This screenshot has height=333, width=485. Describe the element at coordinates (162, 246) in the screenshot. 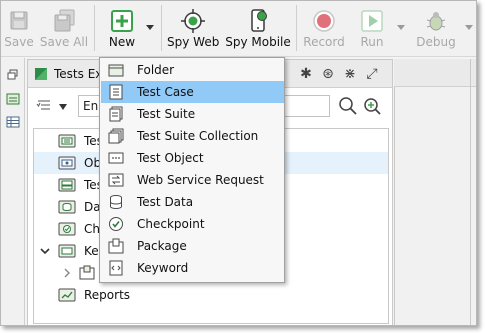

I see `menu-item-label: Package` at that location.